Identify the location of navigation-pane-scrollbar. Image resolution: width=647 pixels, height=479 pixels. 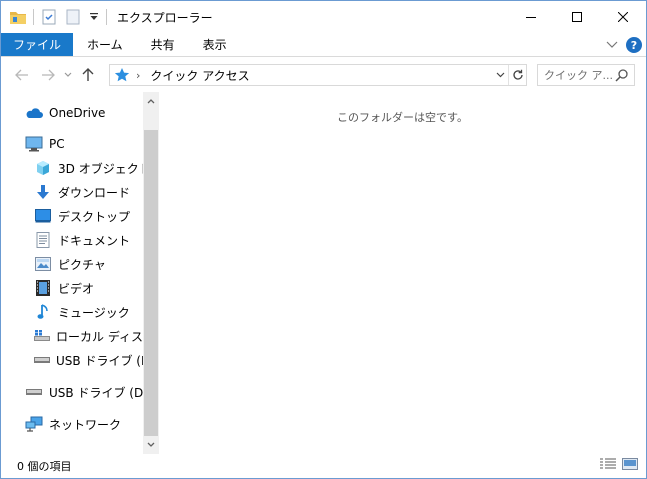
(151, 273).